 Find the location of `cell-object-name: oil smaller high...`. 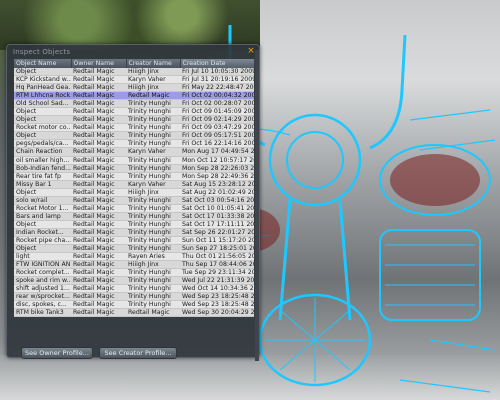

cell-object-name: oil smaller high... is located at coordinates (42, 160).